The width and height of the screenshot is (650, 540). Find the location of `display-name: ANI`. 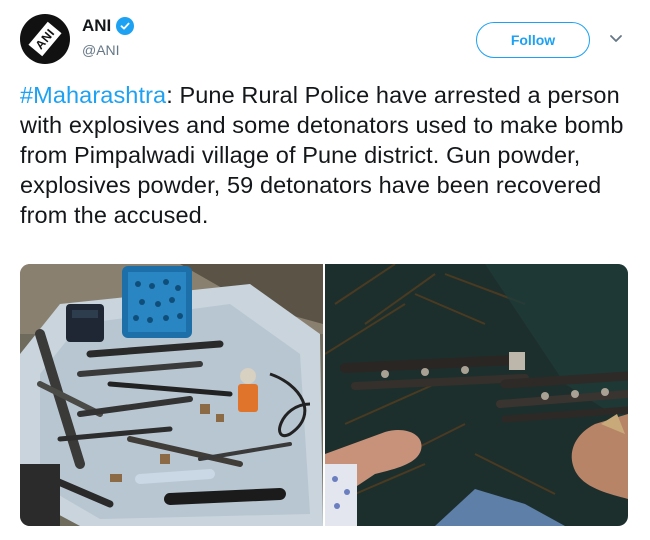

display-name: ANI is located at coordinates (96, 26).